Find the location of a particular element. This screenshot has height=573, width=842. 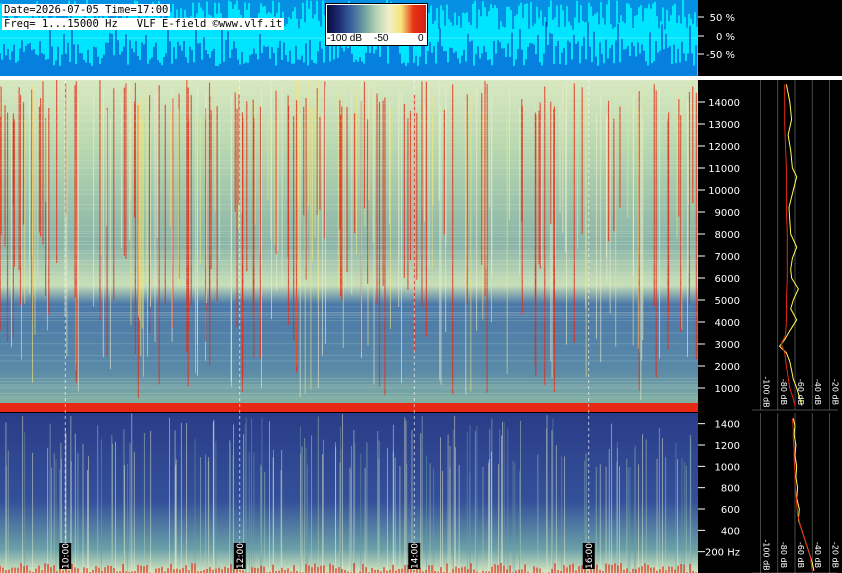

freq-tick-label: 7000 is located at coordinates (727, 257).